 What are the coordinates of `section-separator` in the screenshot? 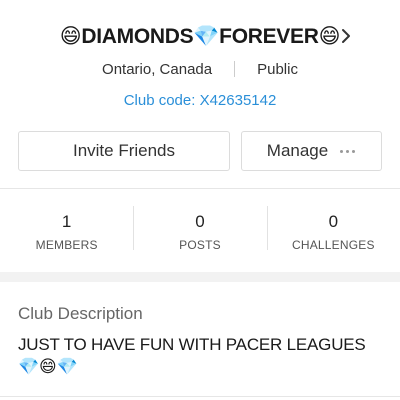 It's located at (200, 277).